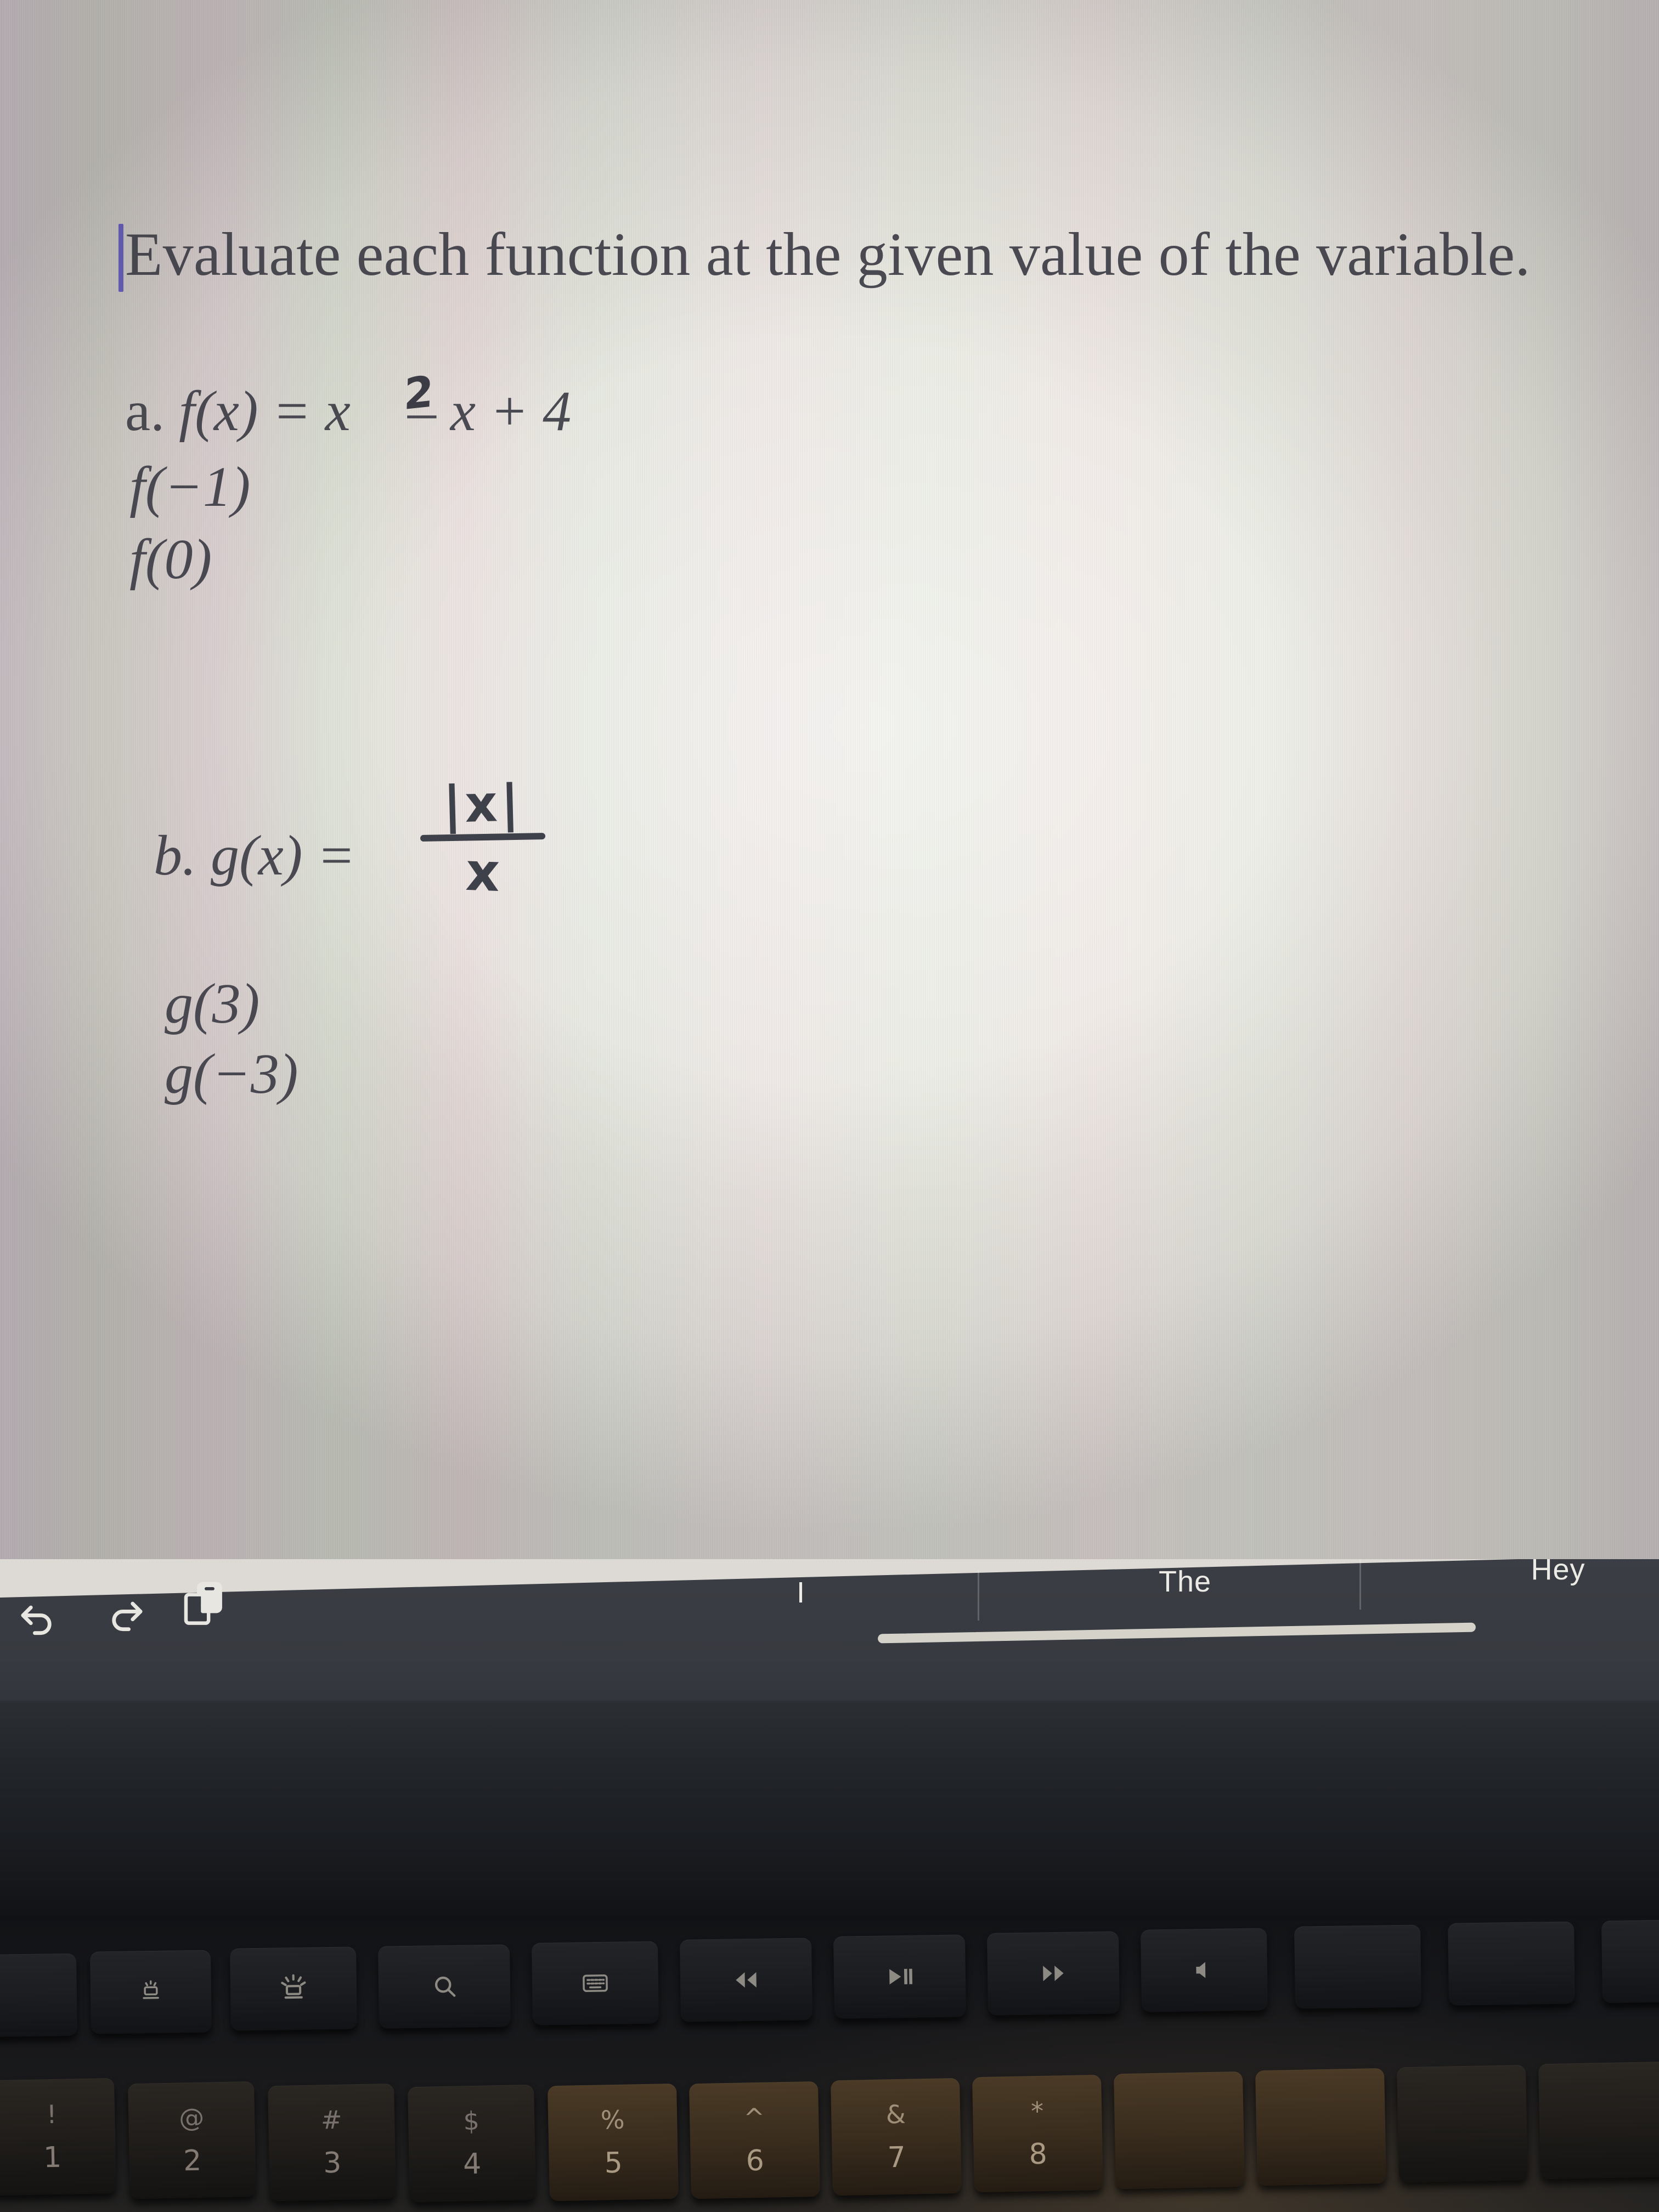 This screenshot has height=2212, width=1659. I want to click on numkey-minus, so click(1462, 2123).